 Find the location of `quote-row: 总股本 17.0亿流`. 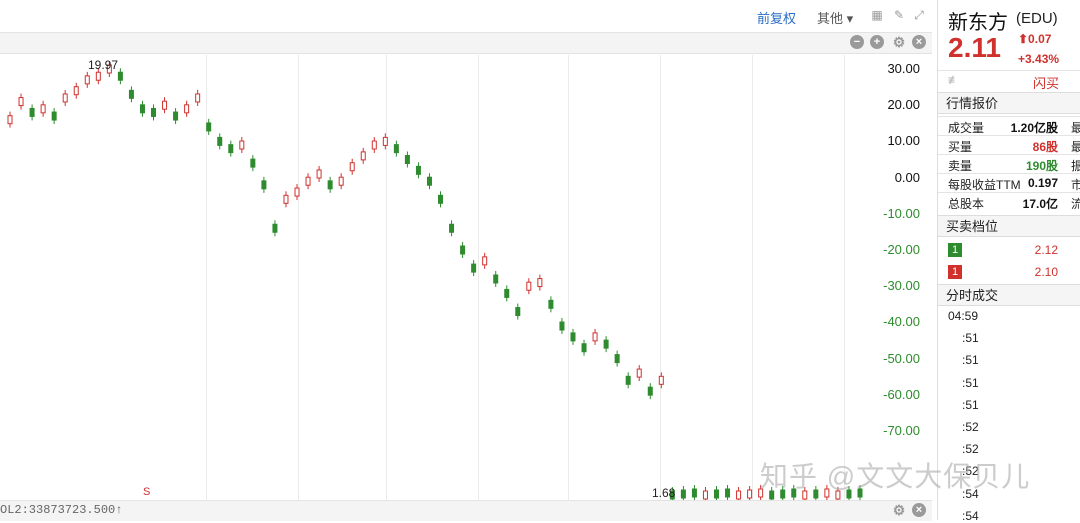

quote-row: 总股本 17.0亿流 is located at coordinates (1009, 202).